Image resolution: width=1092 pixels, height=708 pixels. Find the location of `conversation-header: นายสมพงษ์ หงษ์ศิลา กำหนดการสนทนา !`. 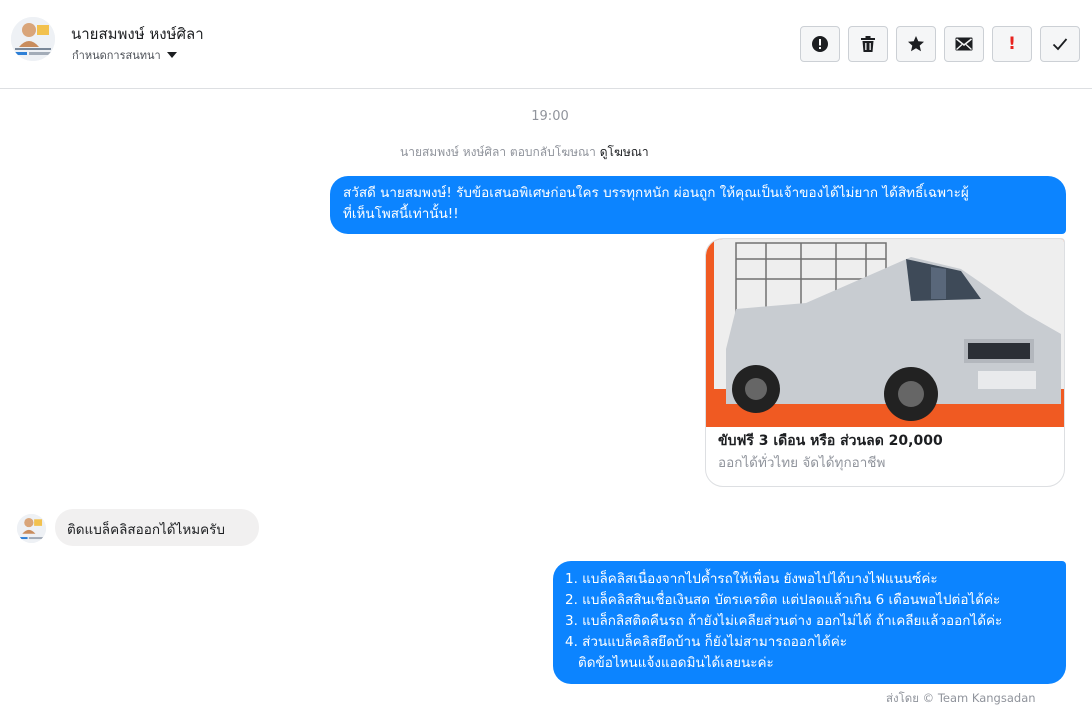

conversation-header: นายสมพงษ์ หงษ์ศิลา กำหนดการสนทนา ! is located at coordinates (546, 44).